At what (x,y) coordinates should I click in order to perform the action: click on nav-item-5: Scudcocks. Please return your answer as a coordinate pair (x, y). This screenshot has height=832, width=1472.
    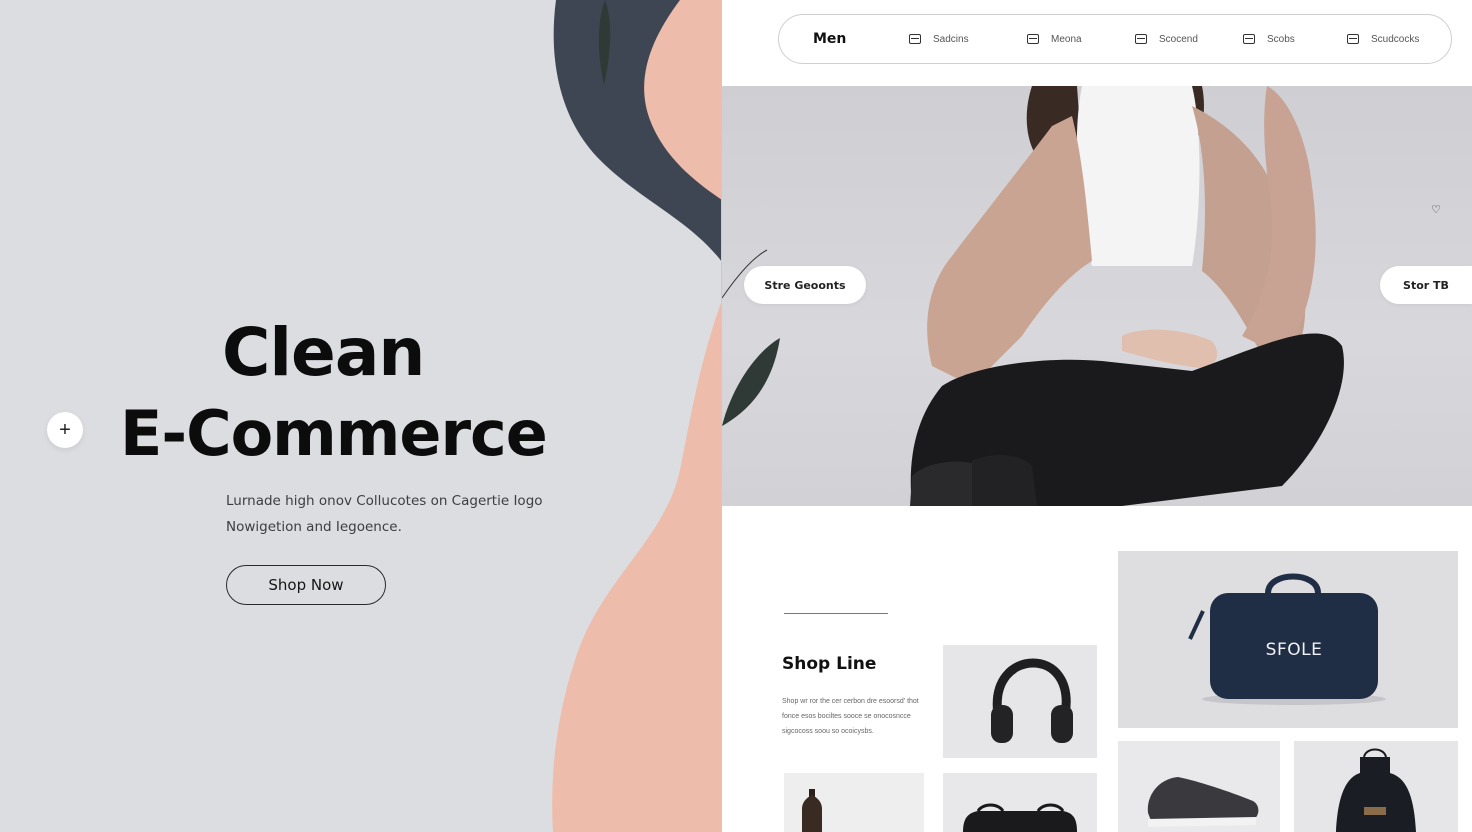
    Looking at the image, I should click on (1397, 39).